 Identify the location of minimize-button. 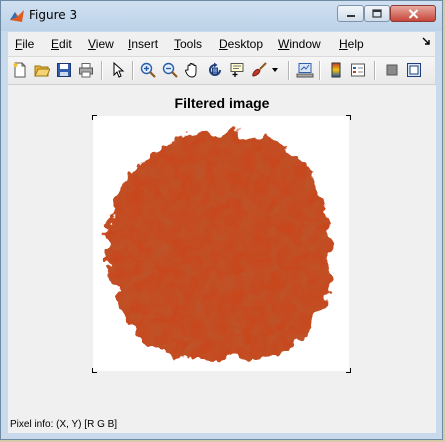
(350, 13).